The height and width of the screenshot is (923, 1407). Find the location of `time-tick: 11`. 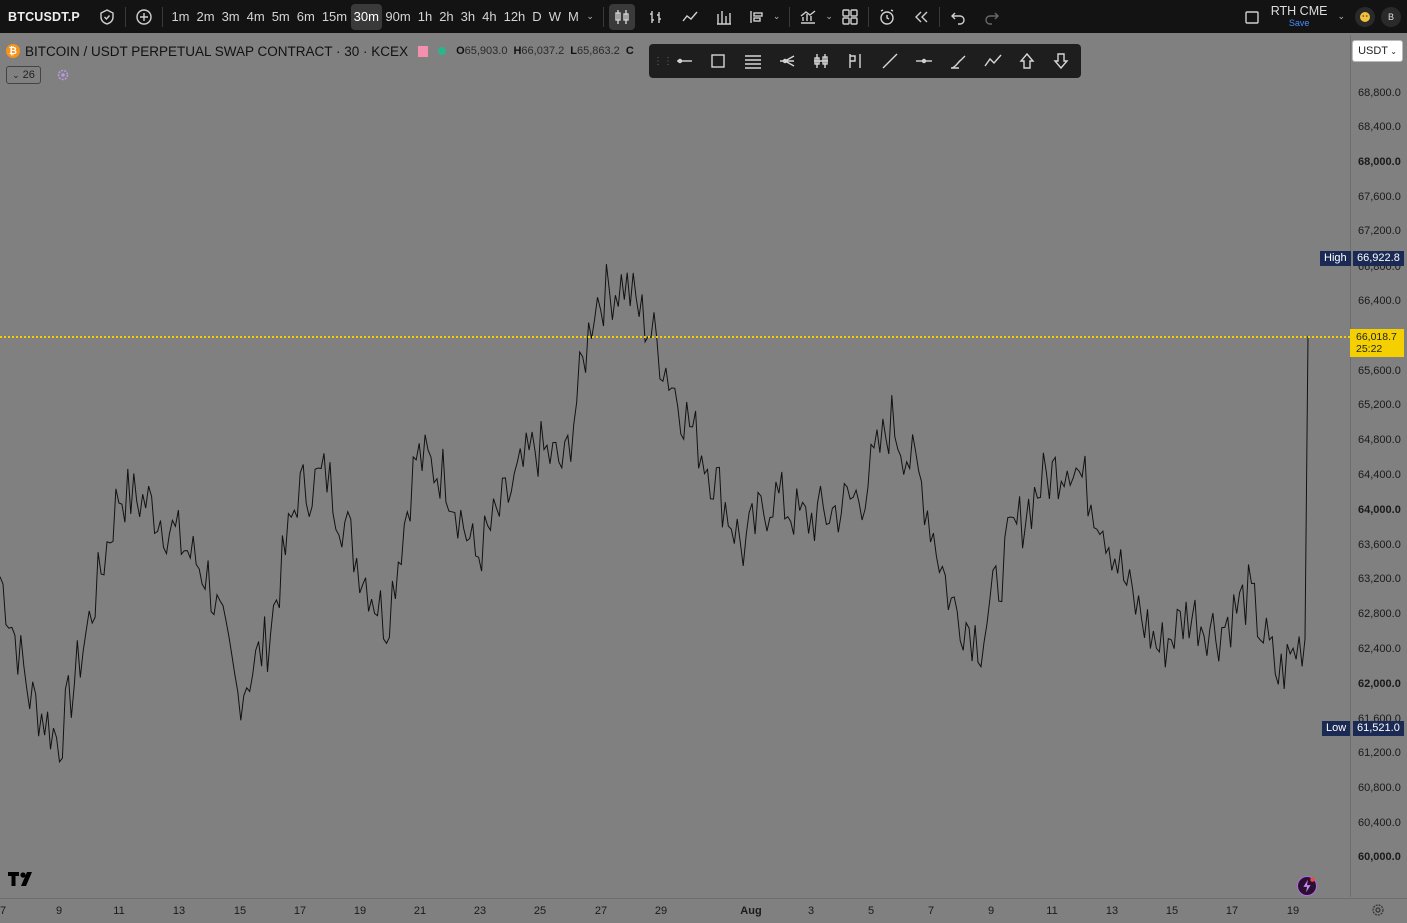

time-tick: 11 is located at coordinates (1052, 911).